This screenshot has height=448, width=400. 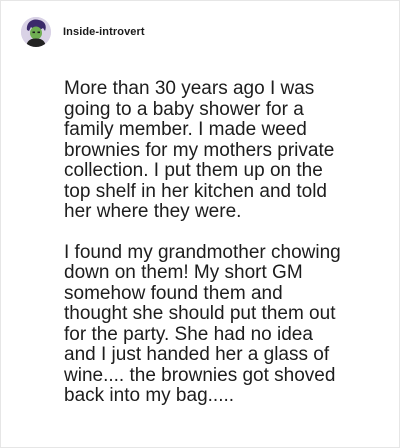 I want to click on author-name: Inside-introvert, so click(x=104, y=32).